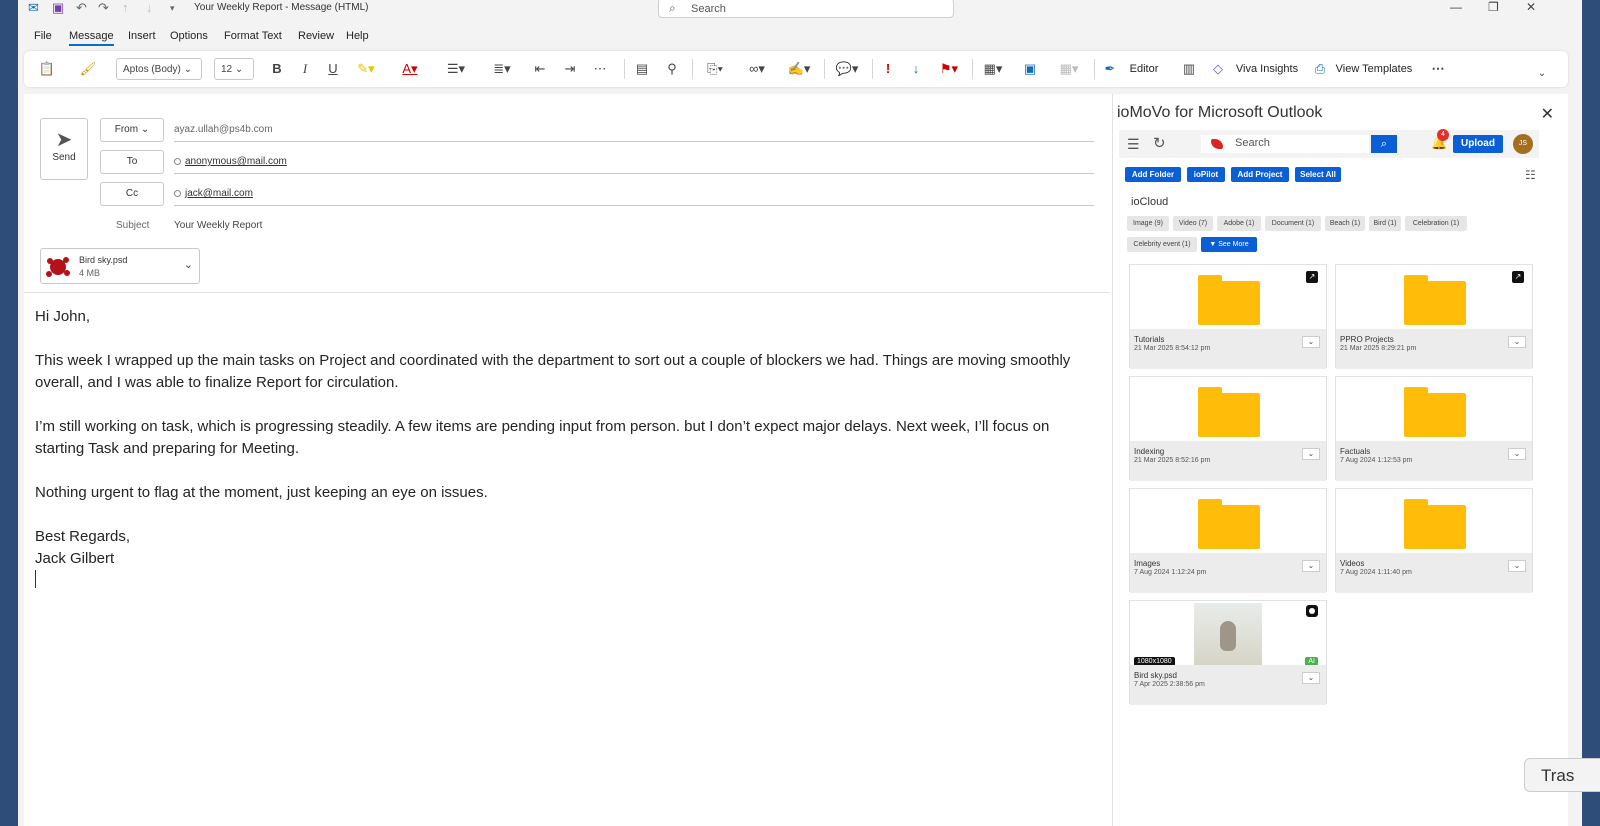  Describe the element at coordinates (757, 69) in the screenshot. I see `link-icon: ∞▾` at that location.